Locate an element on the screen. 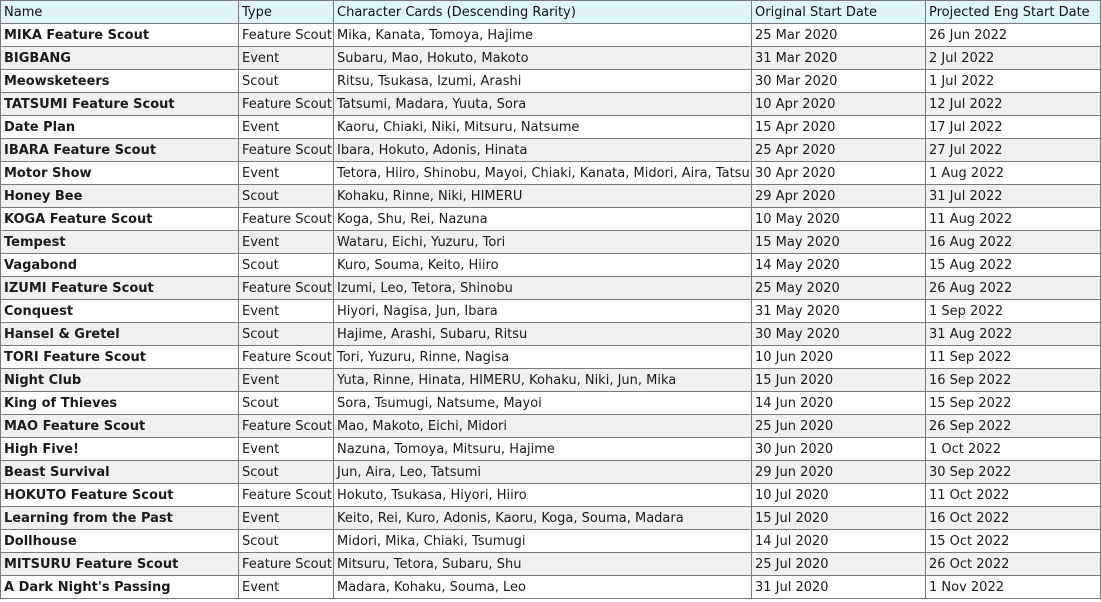 This screenshot has width=1101, height=602. name-cell: BIGBANG is located at coordinates (119, 58).